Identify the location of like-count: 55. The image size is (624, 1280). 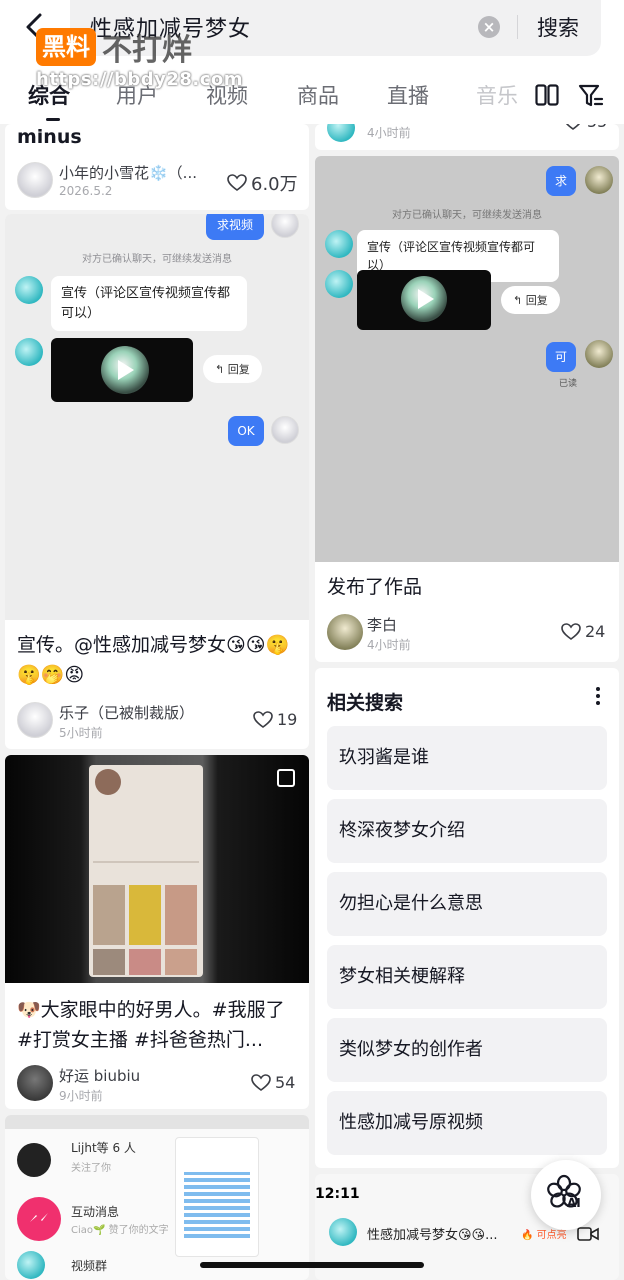
(585, 127).